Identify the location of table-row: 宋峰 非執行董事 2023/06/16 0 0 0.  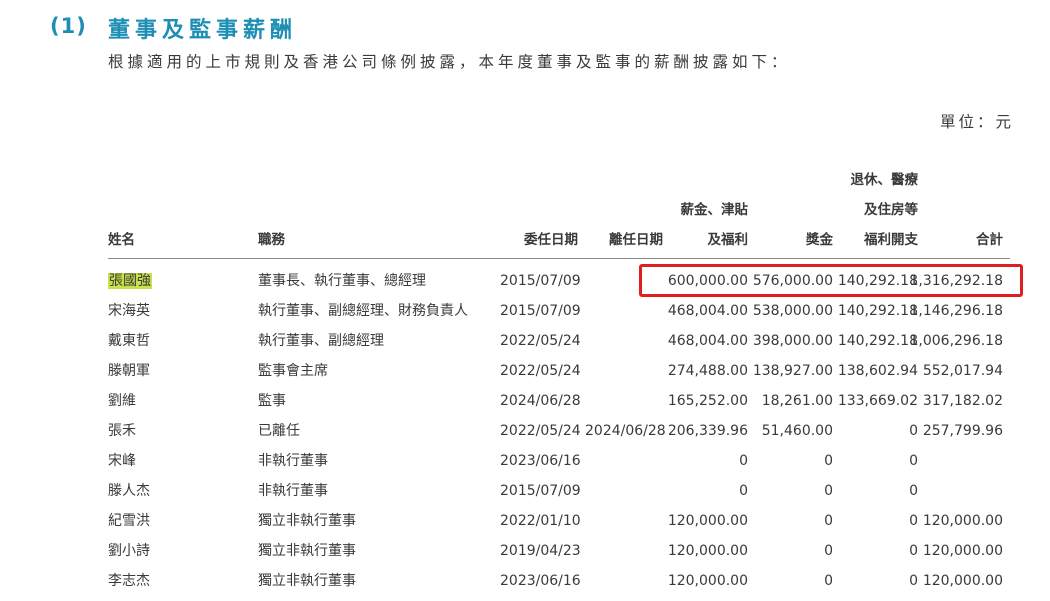
(525, 461).